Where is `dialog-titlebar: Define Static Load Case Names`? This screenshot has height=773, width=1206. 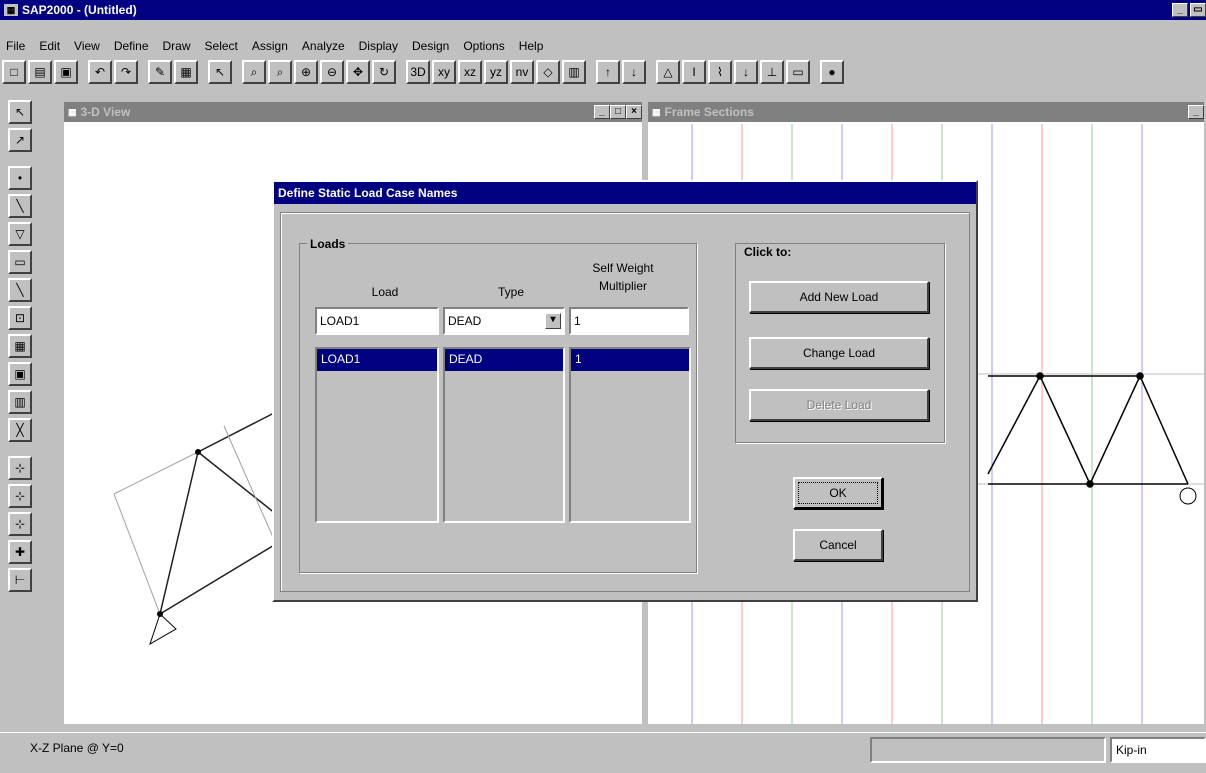 dialog-titlebar: Define Static Load Case Names is located at coordinates (625, 193).